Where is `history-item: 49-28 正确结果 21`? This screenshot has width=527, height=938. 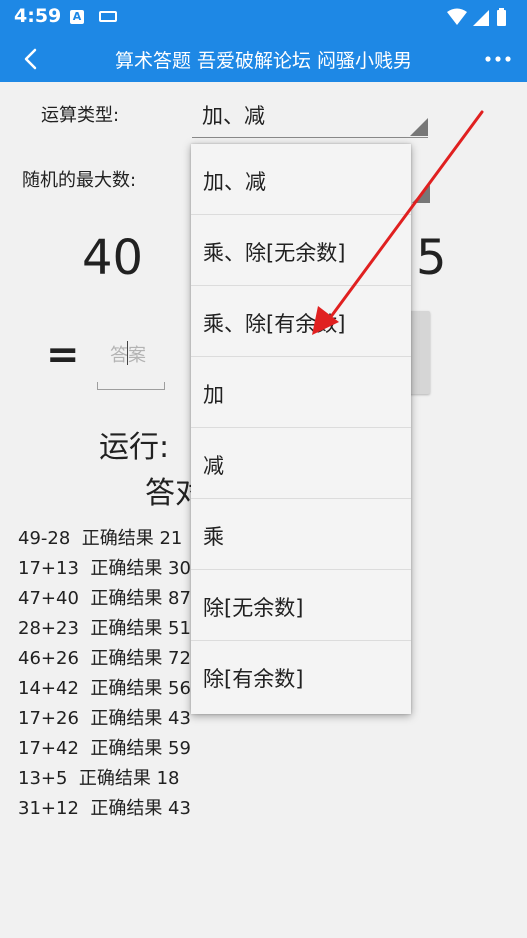
history-item: 49-28 正确结果 21 is located at coordinates (100, 538).